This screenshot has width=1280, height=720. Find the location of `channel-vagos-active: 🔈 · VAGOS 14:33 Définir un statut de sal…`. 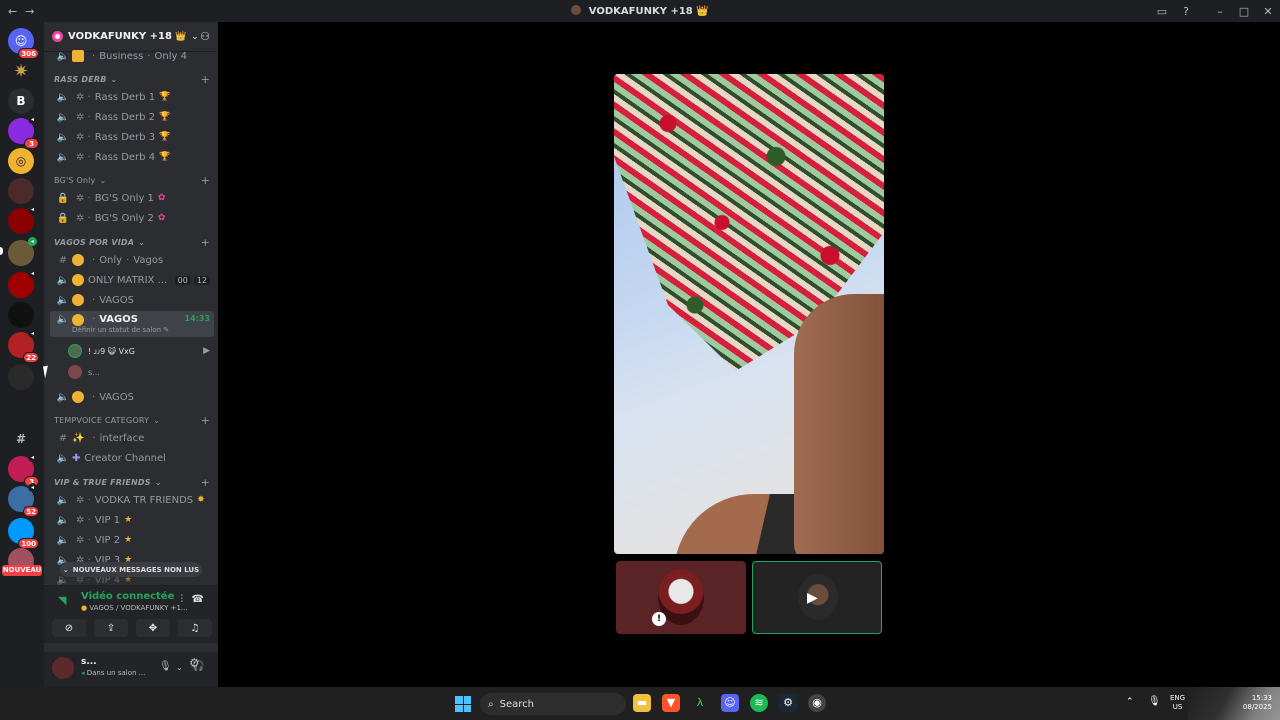

channel-vagos-active: 🔈 · VAGOS 14:33 Définir un statut de sal… is located at coordinates (132, 324).